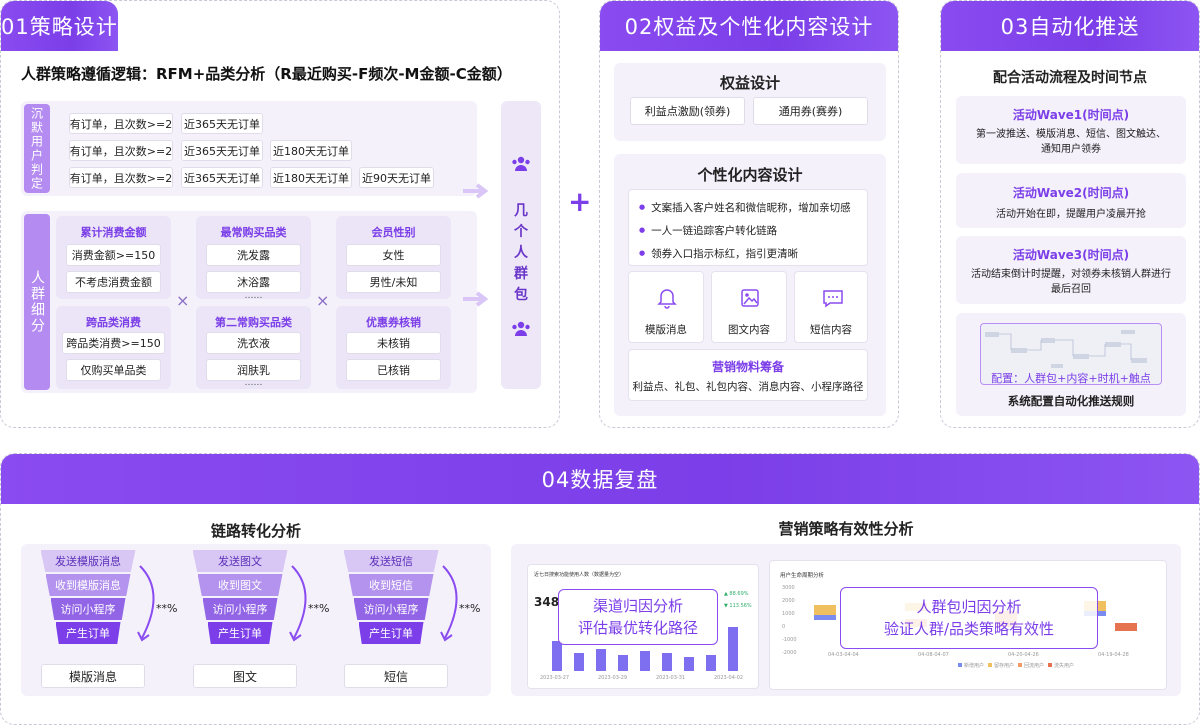  I want to click on funnel-step: 发送模版消息, so click(88, 561).